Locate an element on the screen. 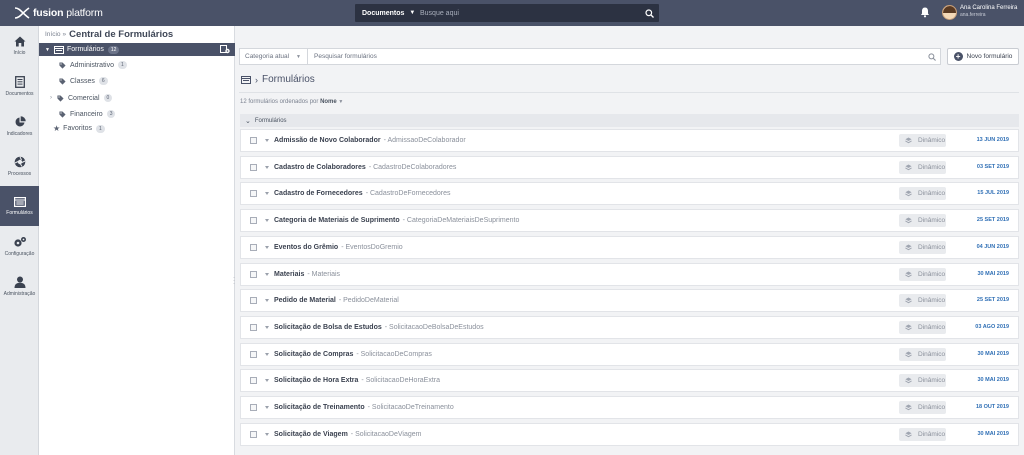 This screenshot has width=1024, height=455. count-badge: 12 is located at coordinates (113, 49).